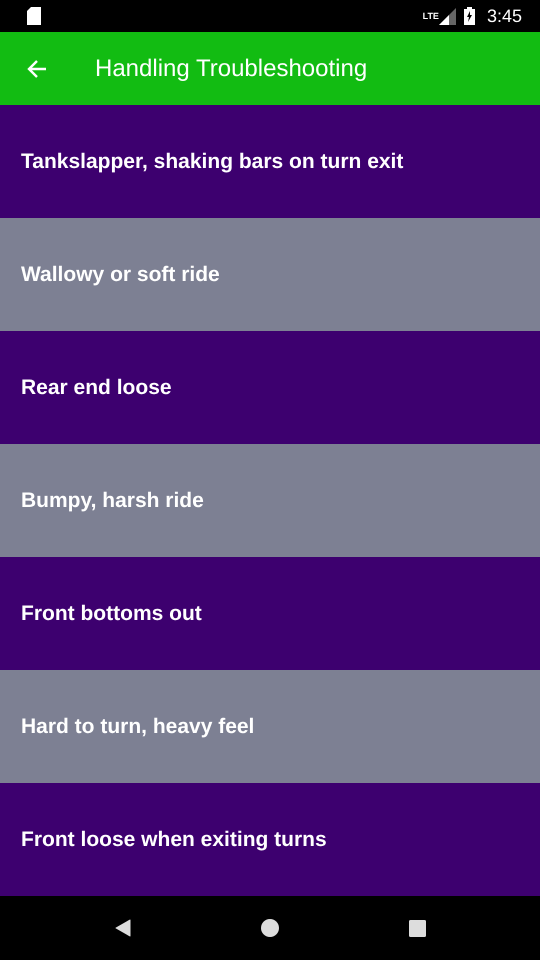 This screenshot has height=960, width=540. What do you see at coordinates (231, 68) in the screenshot?
I see `screen-title: Handling Troubleshooting` at bounding box center [231, 68].